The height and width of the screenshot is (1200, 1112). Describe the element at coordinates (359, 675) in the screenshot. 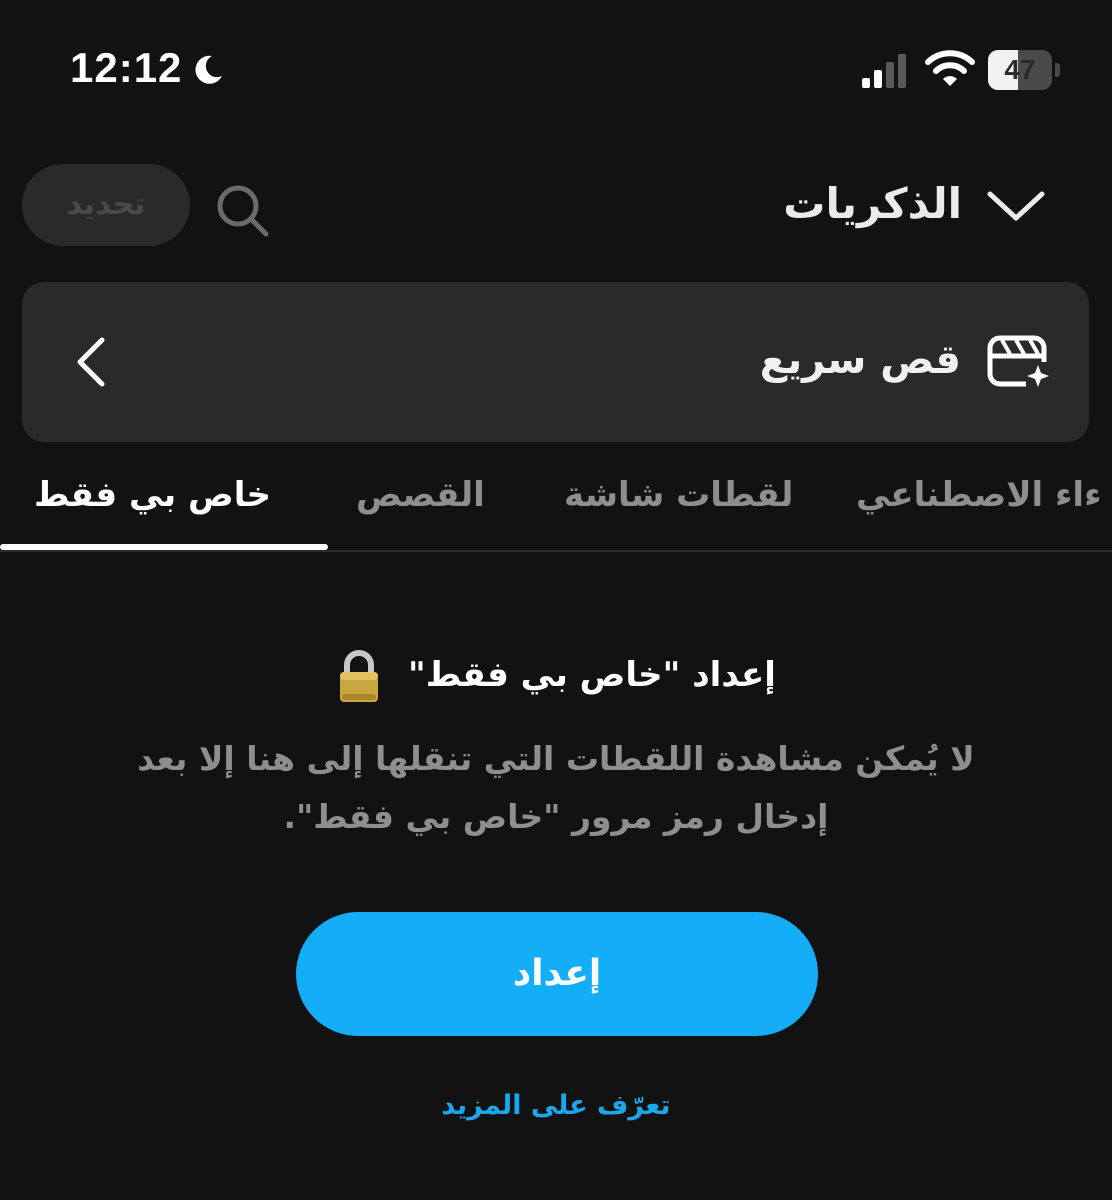

I see `lock-icon` at that location.